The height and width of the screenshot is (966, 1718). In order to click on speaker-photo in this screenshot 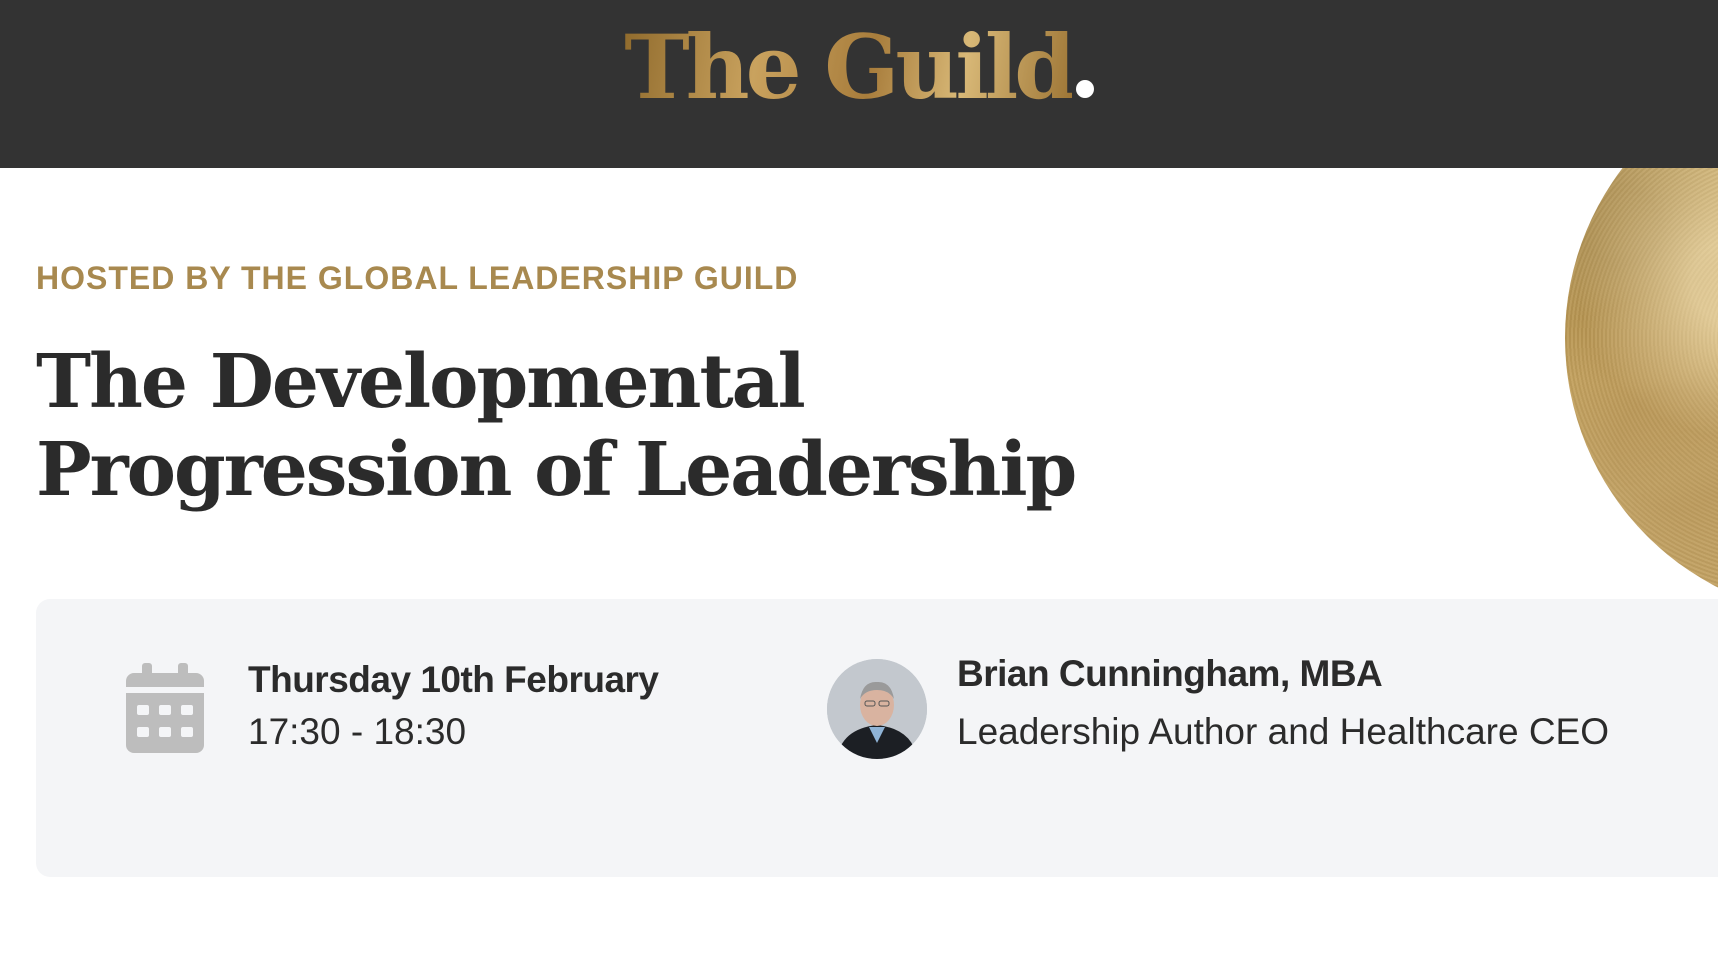, I will do `click(877, 709)`.